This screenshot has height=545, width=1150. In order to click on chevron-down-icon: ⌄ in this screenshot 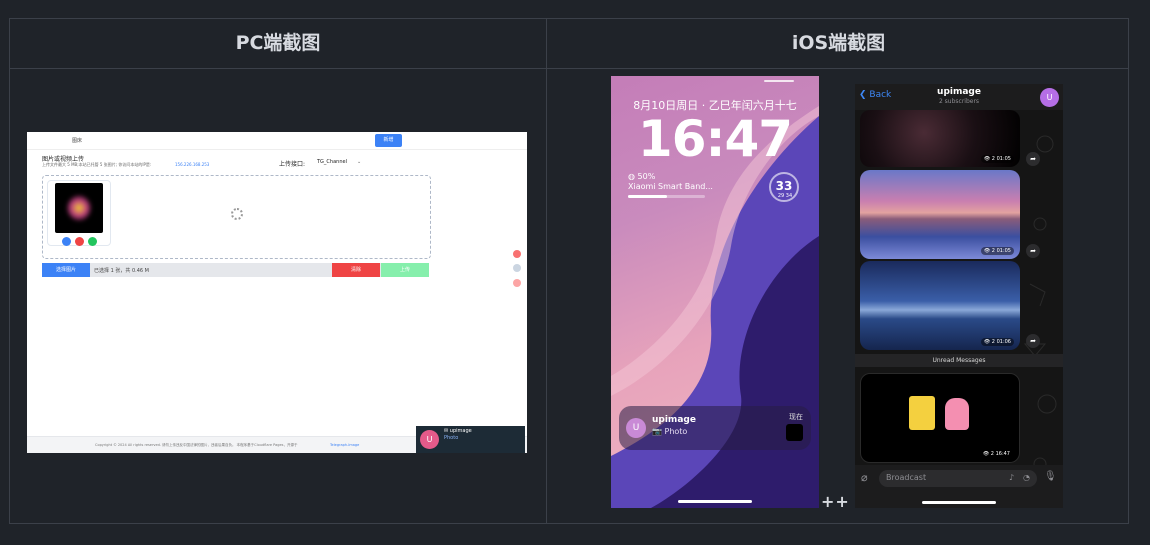, I will do `click(359, 162)`.